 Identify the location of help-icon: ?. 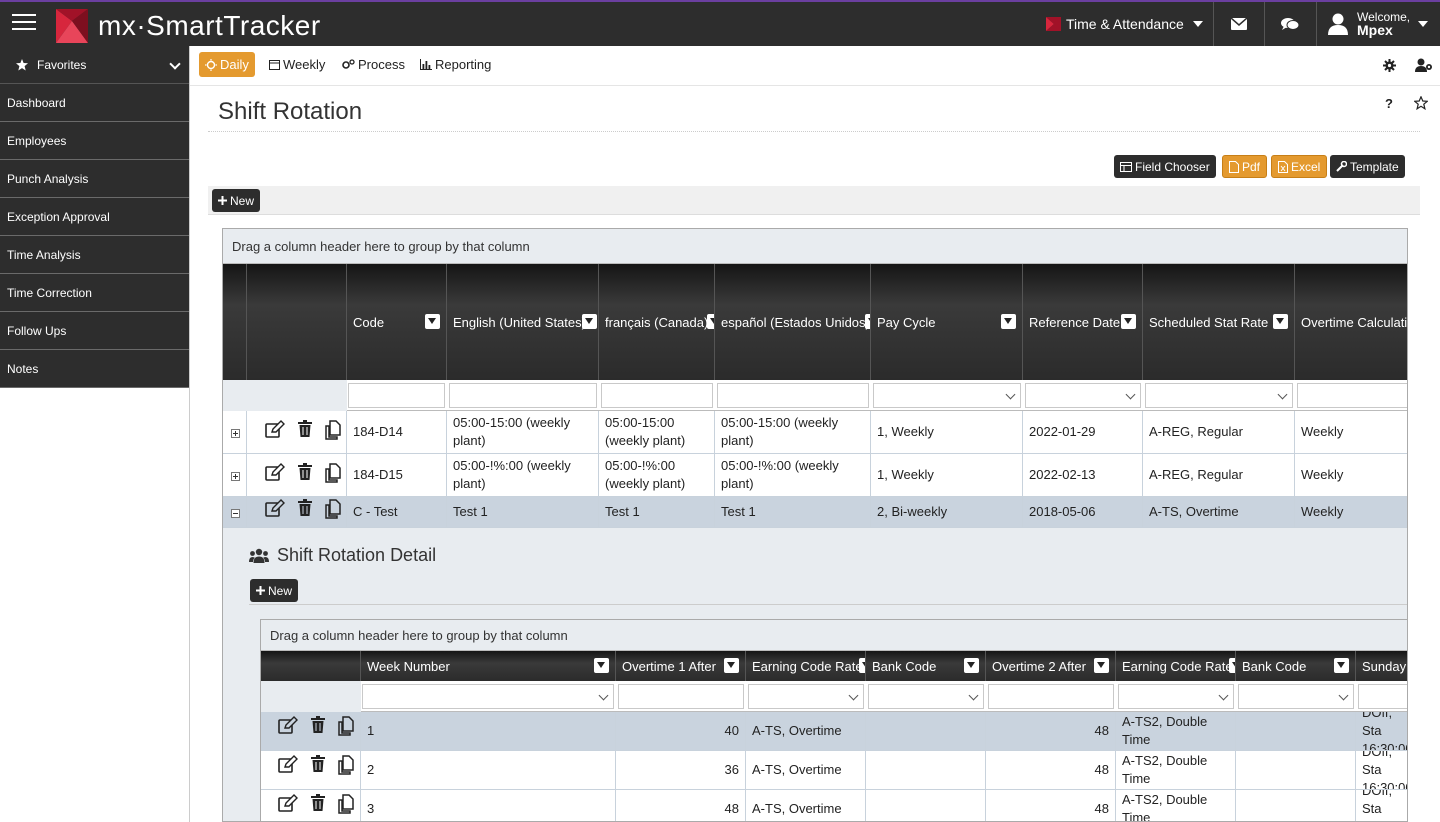
(1389, 103).